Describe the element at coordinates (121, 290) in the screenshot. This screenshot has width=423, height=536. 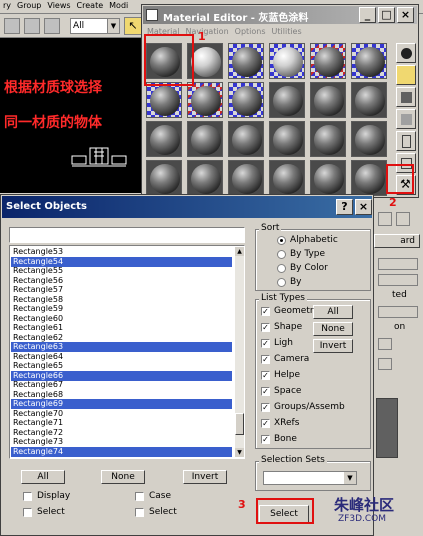
I see `object-list-item: Rectangle57` at that location.